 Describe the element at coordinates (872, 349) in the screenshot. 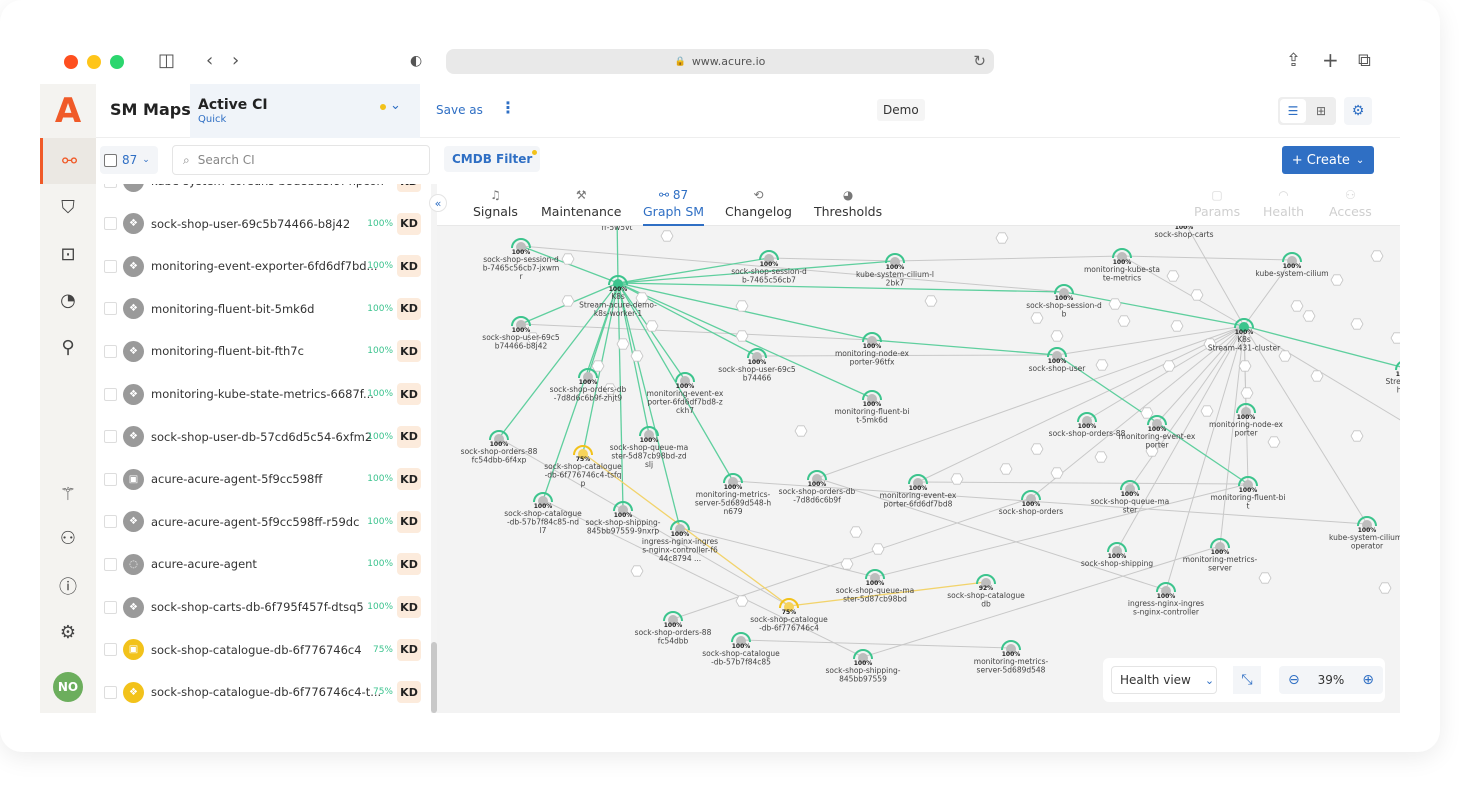

I see `graph-node: 100%monitoring-node-exporter-96tfx` at that location.